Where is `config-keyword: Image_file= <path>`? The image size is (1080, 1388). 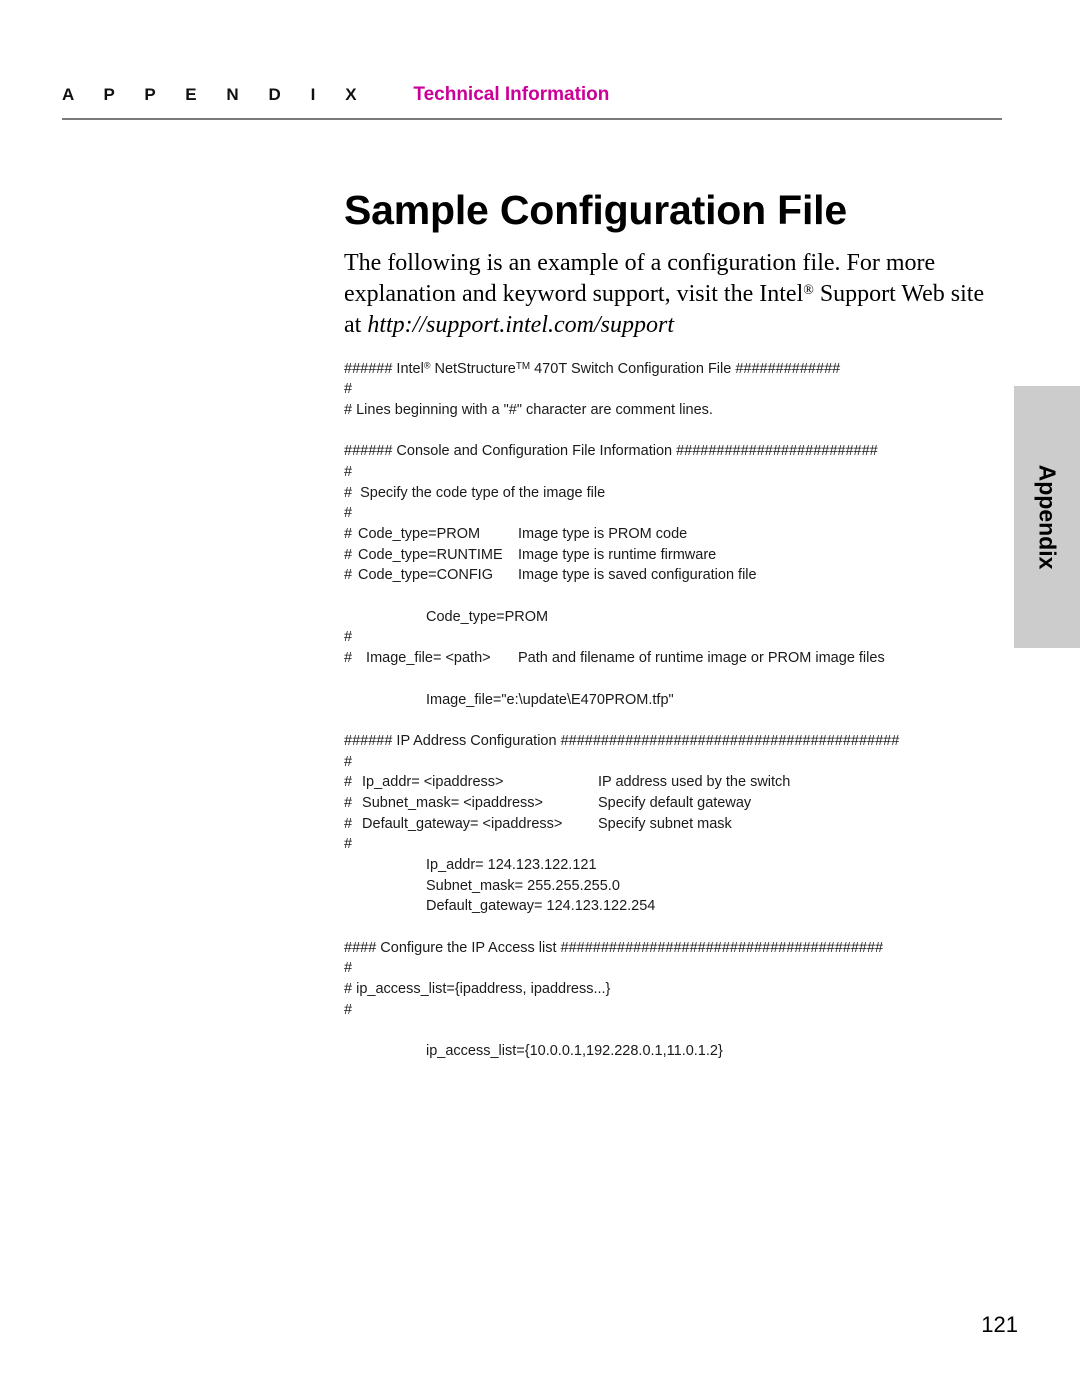 config-keyword: Image_file= <path> is located at coordinates (424, 658).